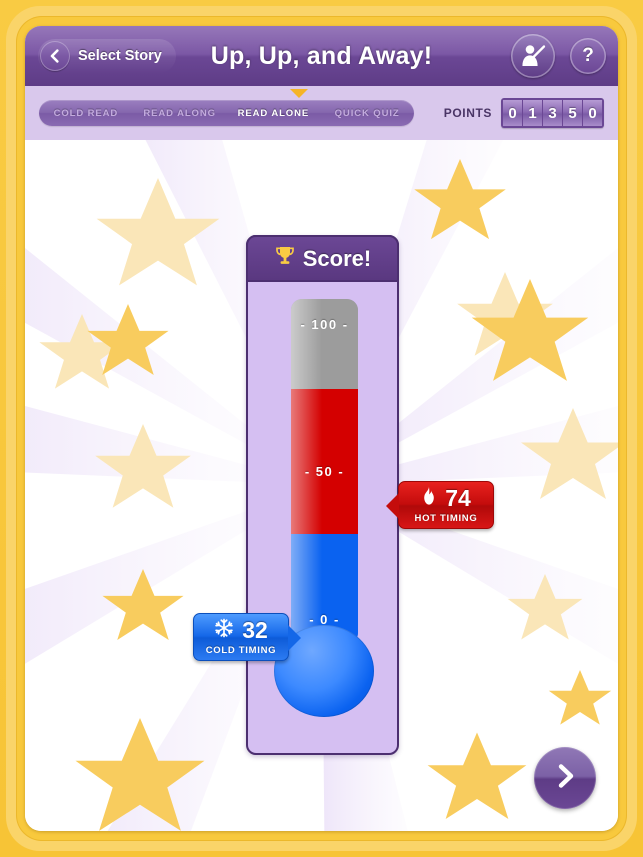 The image size is (643, 857). I want to click on thermometer-tick-100: - 100 -, so click(324, 324).